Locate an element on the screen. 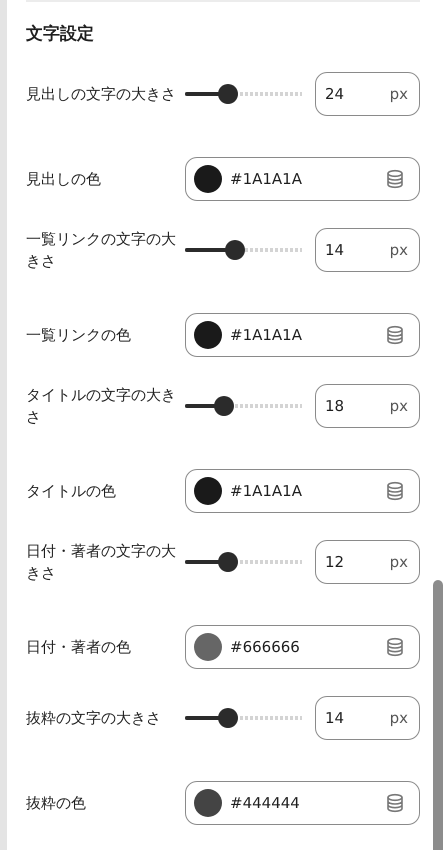 The width and height of the screenshot is (445, 850). number-field: 18 px is located at coordinates (367, 406).